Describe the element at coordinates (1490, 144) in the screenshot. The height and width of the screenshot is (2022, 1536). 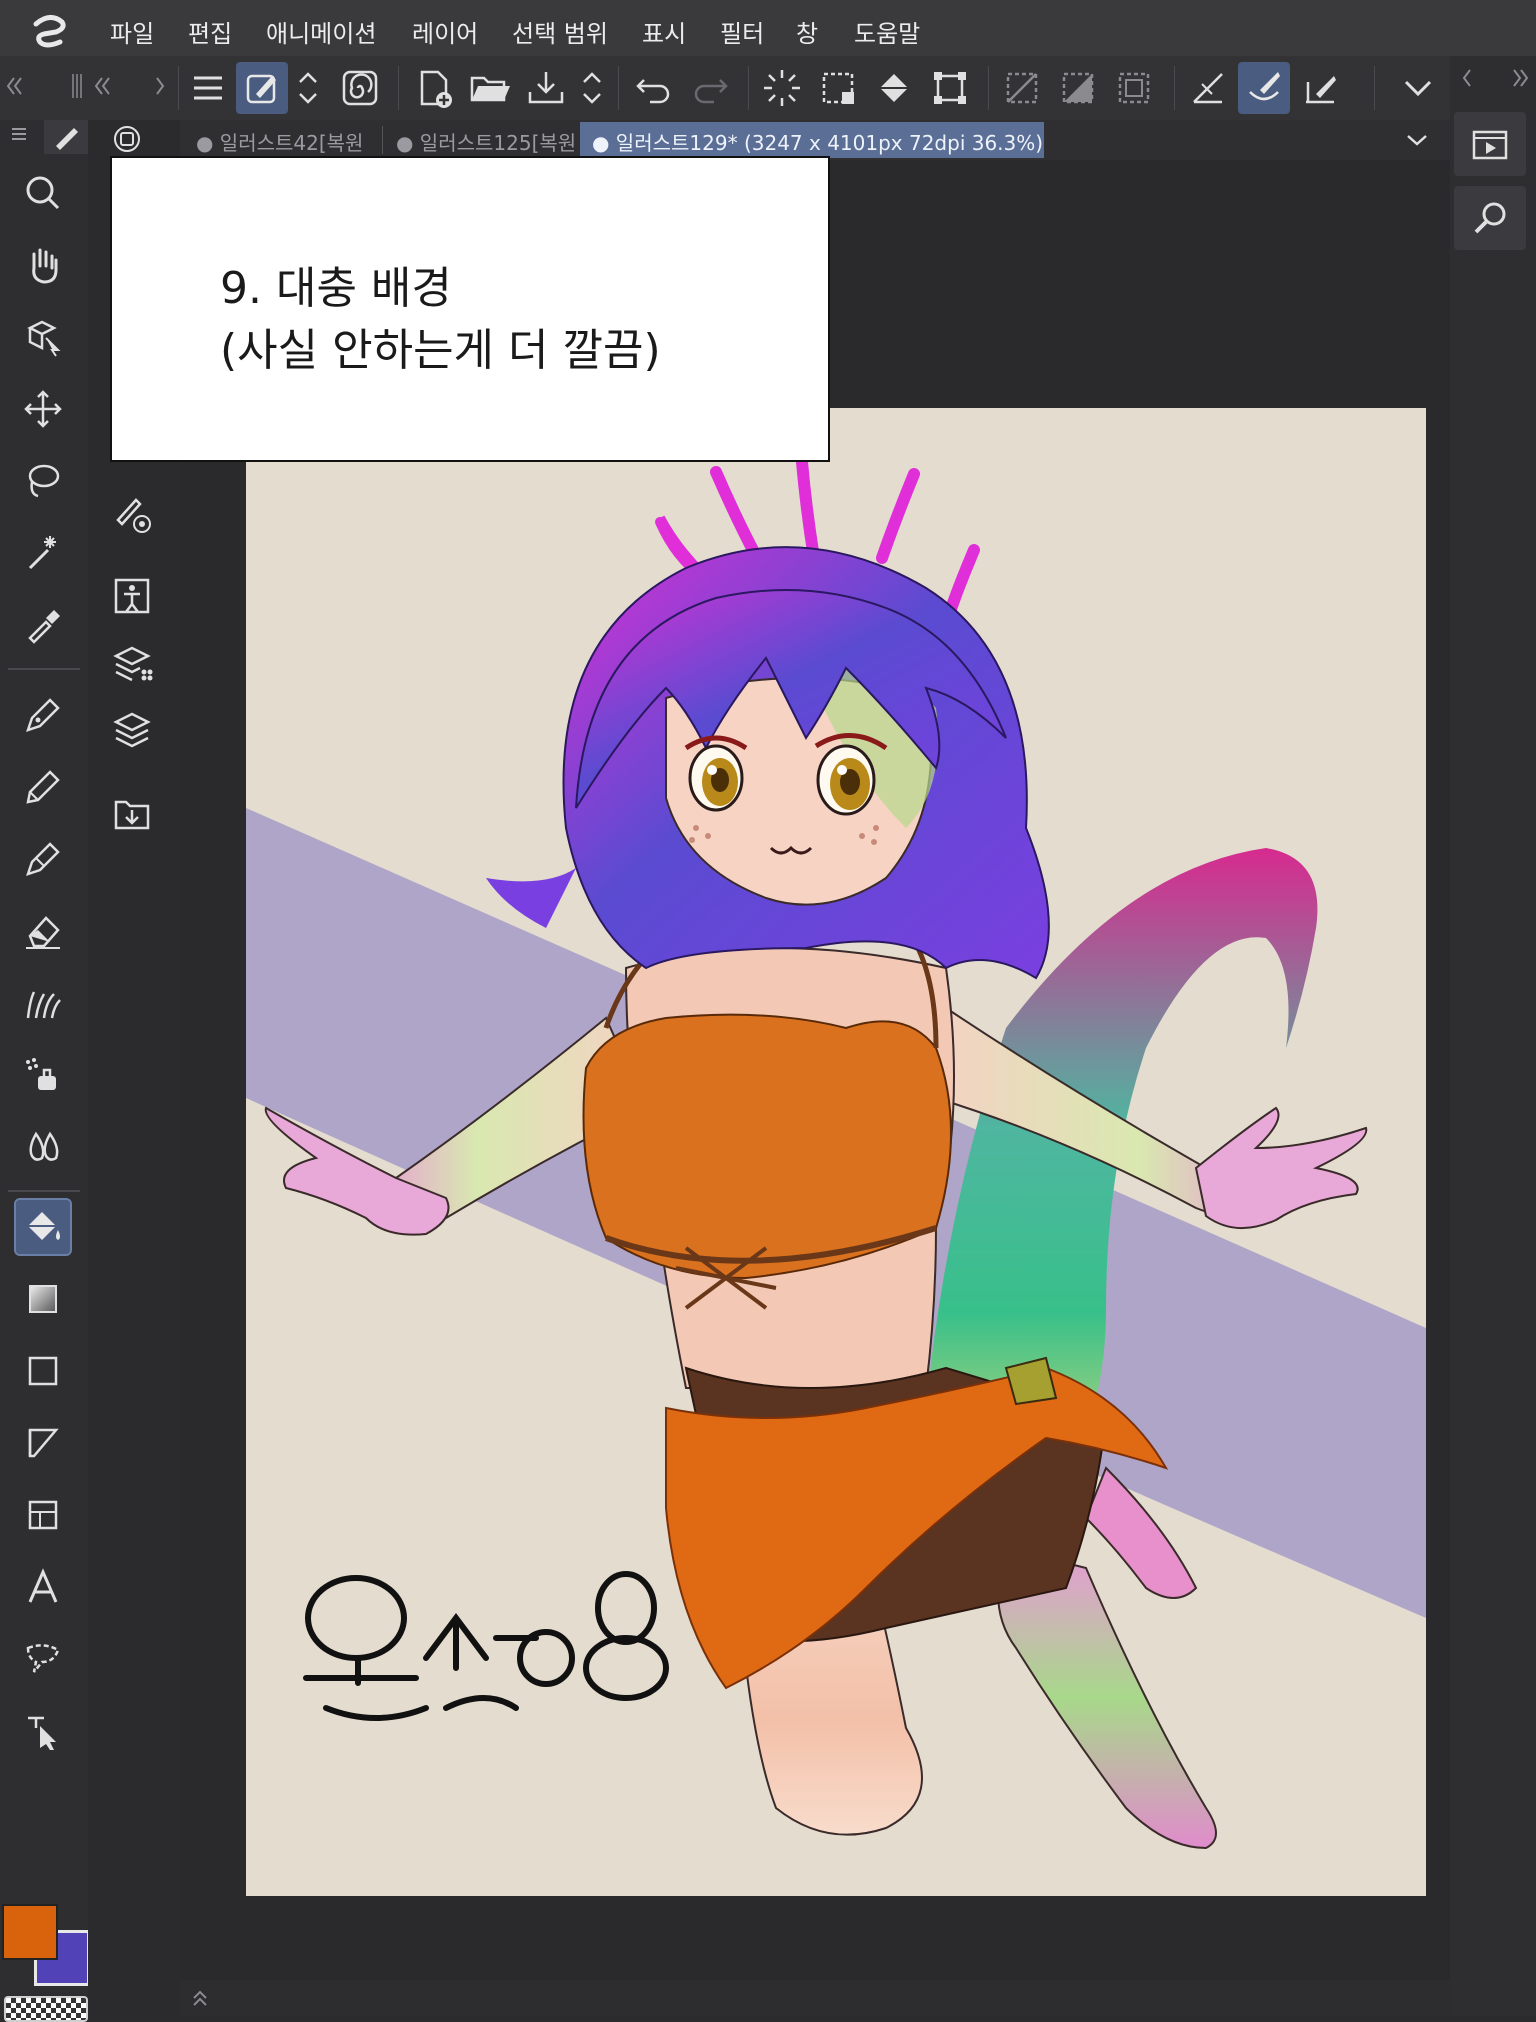
I see `animation-timeline-icon` at that location.